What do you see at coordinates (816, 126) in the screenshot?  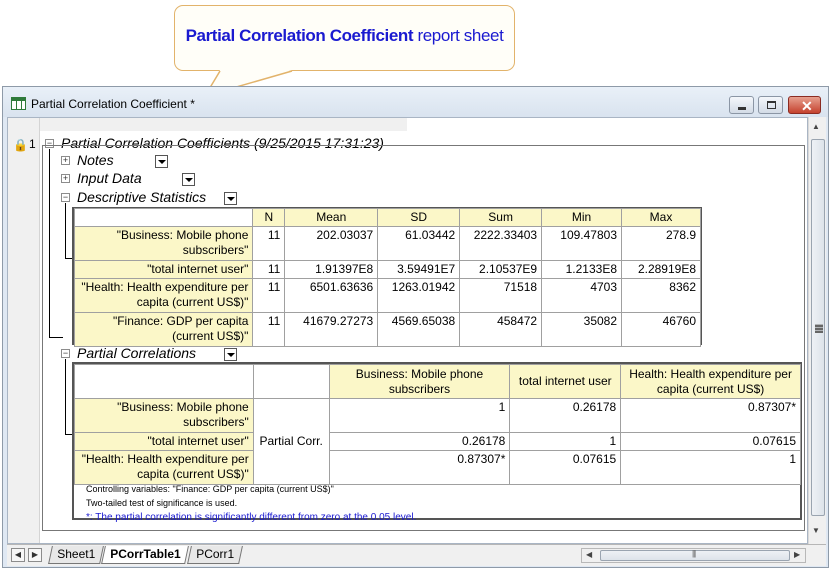 I see `scroll-up-icon: ▲` at bounding box center [816, 126].